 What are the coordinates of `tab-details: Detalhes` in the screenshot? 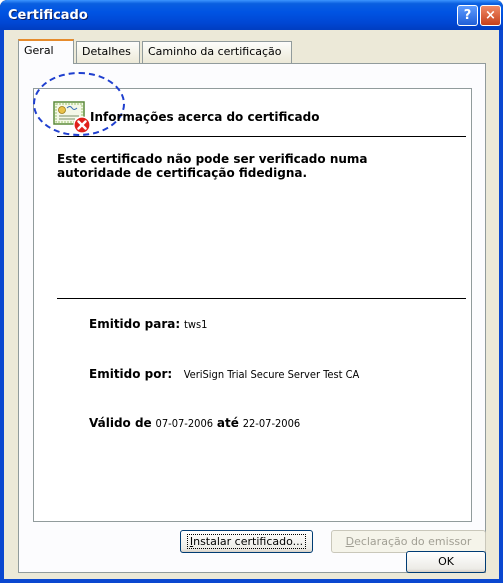 It's located at (108, 52).